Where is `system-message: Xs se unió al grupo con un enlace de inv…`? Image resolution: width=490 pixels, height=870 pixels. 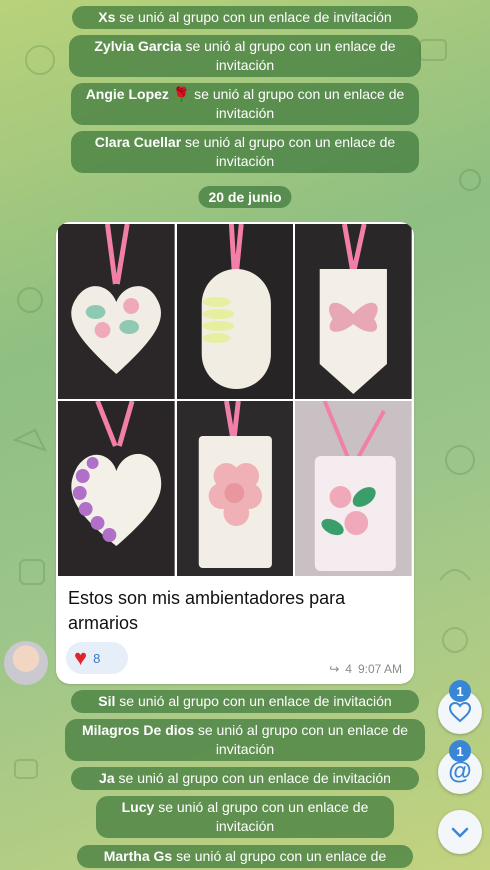
system-message: Xs se unió al grupo con un enlace de inv… is located at coordinates (245, 17).